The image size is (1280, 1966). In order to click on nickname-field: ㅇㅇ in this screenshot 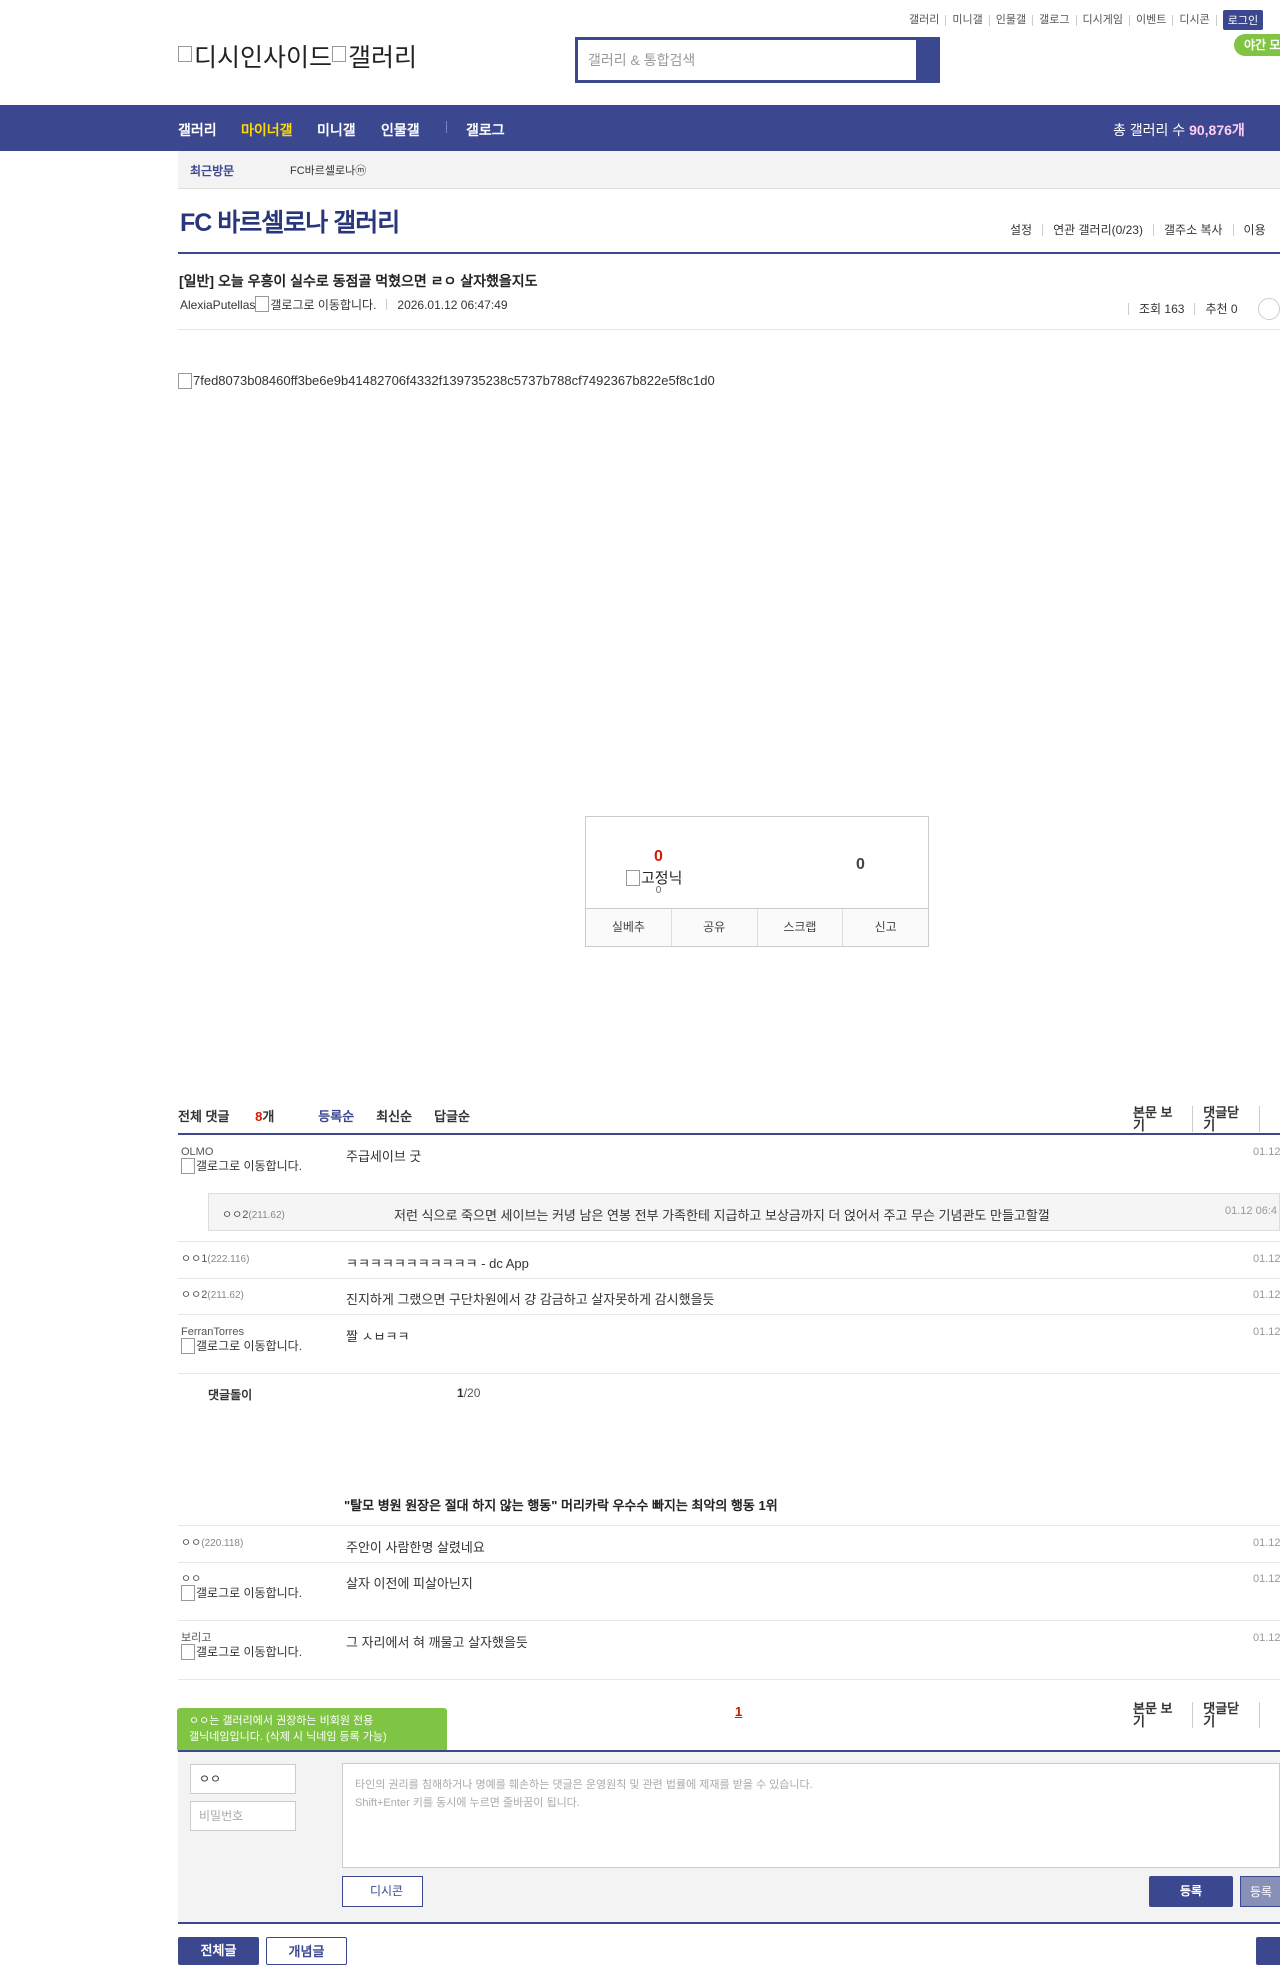, I will do `click(243, 1779)`.